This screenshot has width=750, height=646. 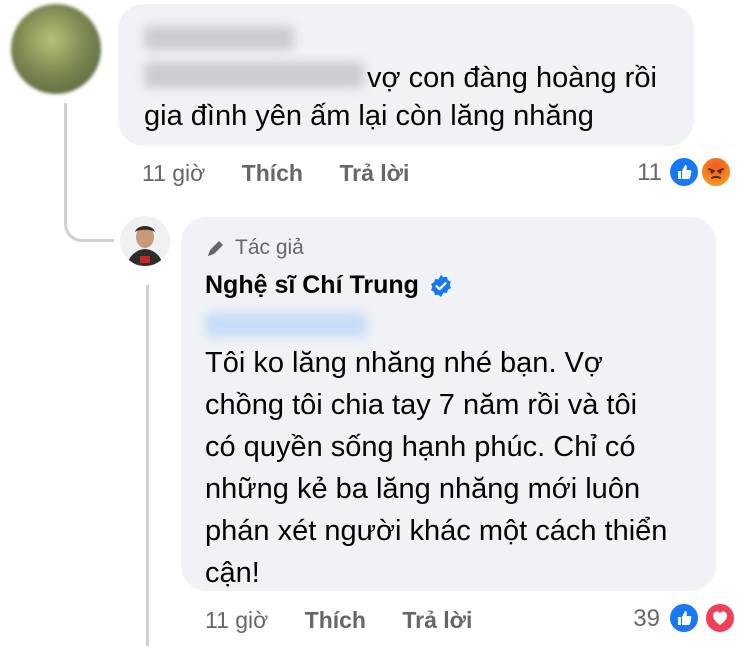 What do you see at coordinates (720, 618) in the screenshot?
I see `love-icon` at bounding box center [720, 618].